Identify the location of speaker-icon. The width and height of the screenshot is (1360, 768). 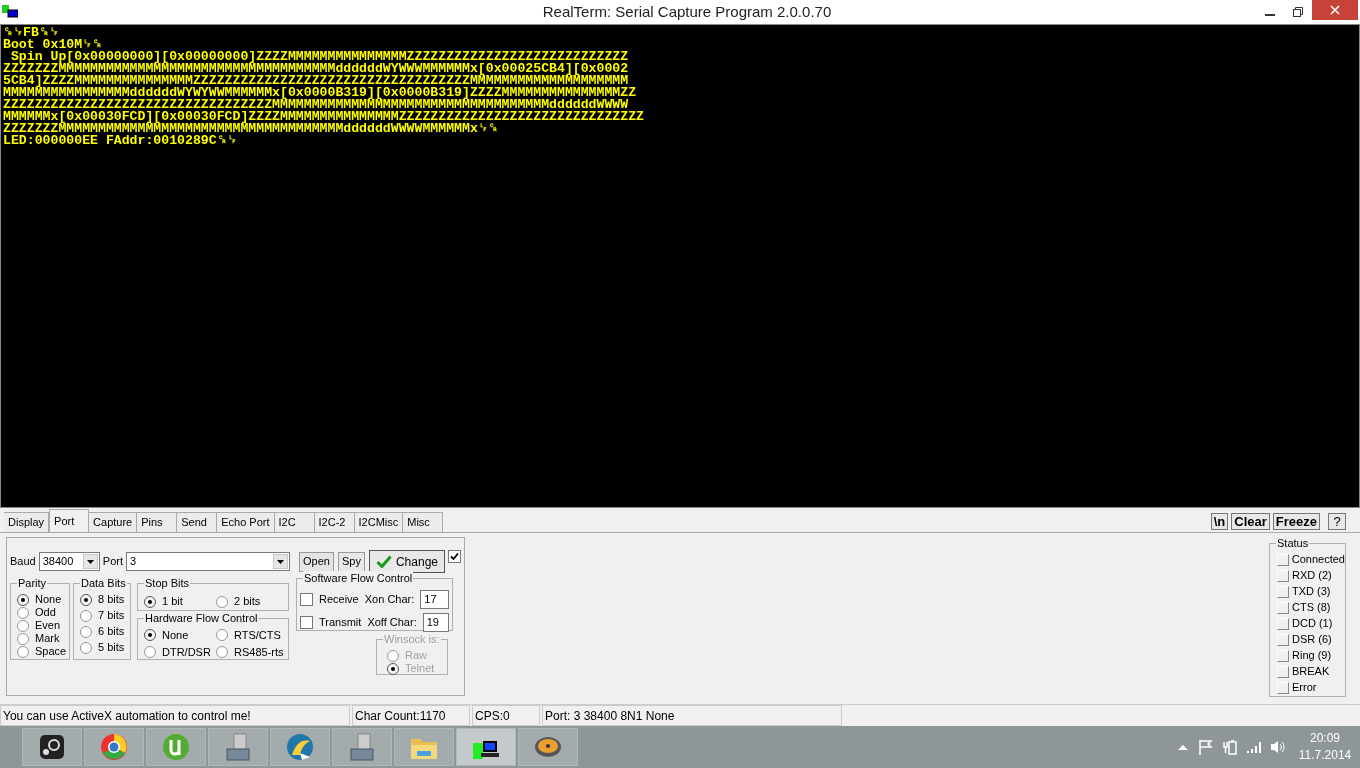
(1278, 747).